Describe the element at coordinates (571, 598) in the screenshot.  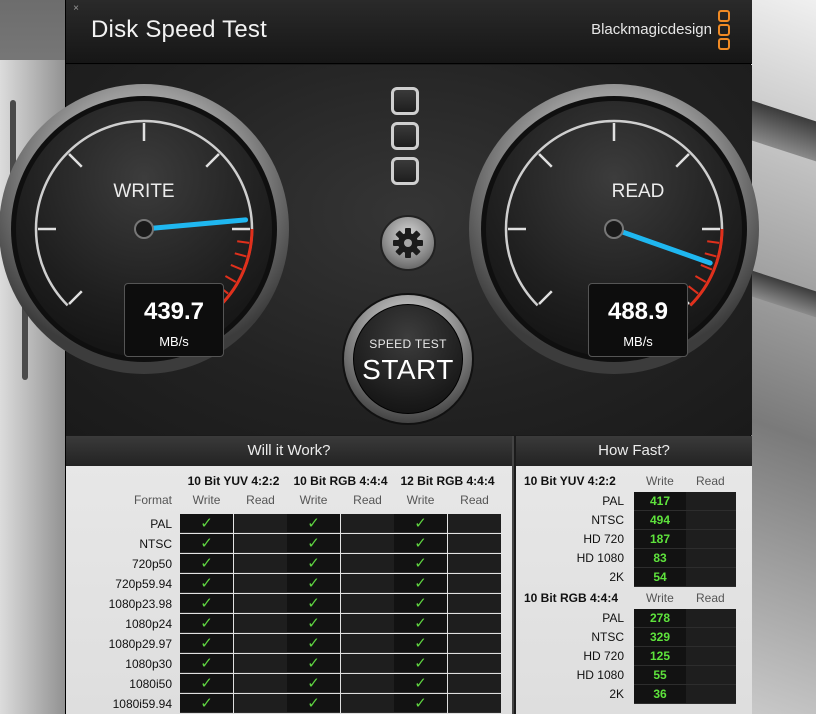
I see `how-fast-section-title: 10 Bit RGB 4:4:4` at that location.